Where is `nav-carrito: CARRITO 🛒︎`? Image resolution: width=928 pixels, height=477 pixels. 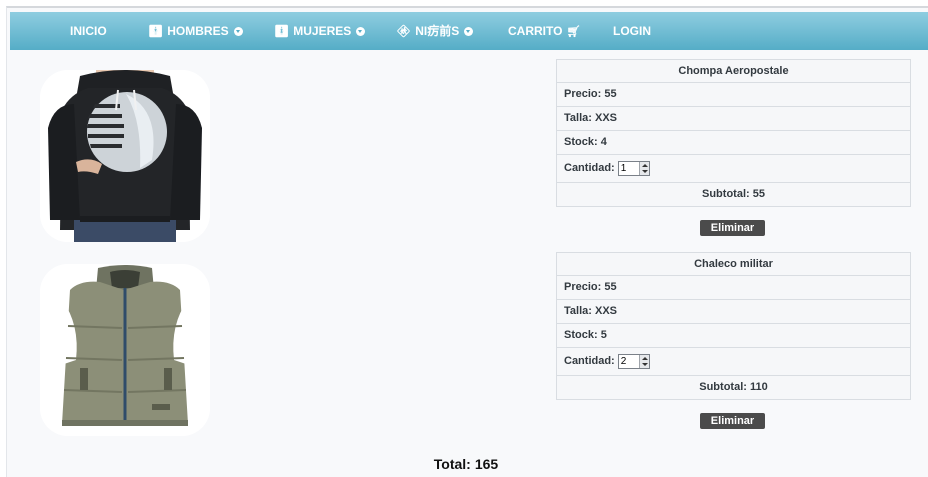
nav-carrito: CARRITO 🛒︎ is located at coordinates (544, 31).